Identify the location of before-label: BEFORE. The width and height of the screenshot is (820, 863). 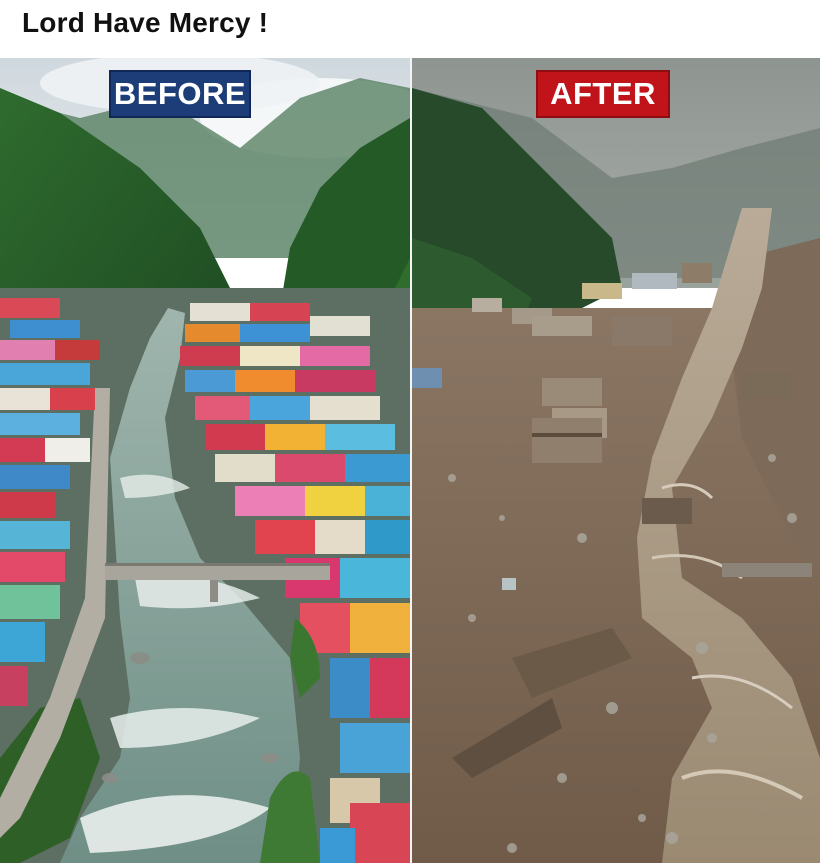
(180, 94).